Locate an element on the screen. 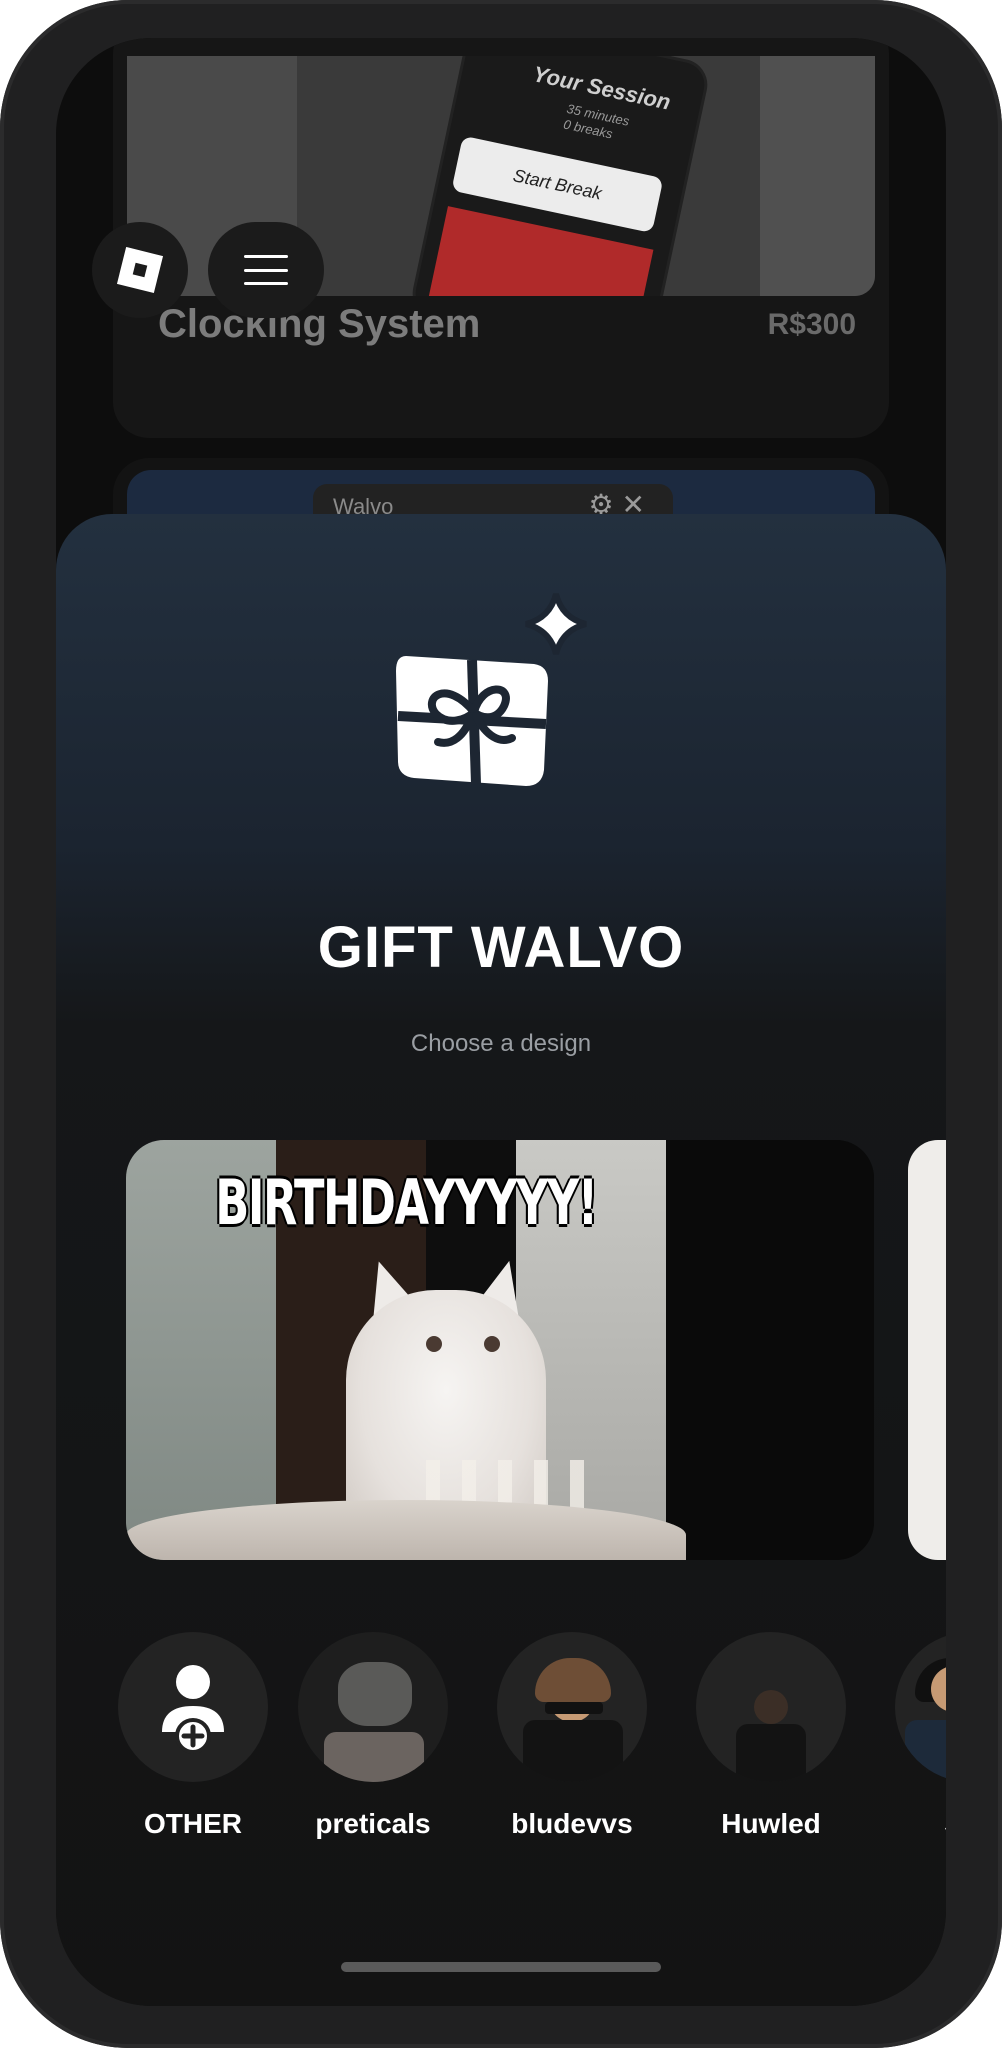 This screenshot has height=2048, width=1002. mock-session-sub: 35 minutes 0 breaks is located at coordinates (596, 121).